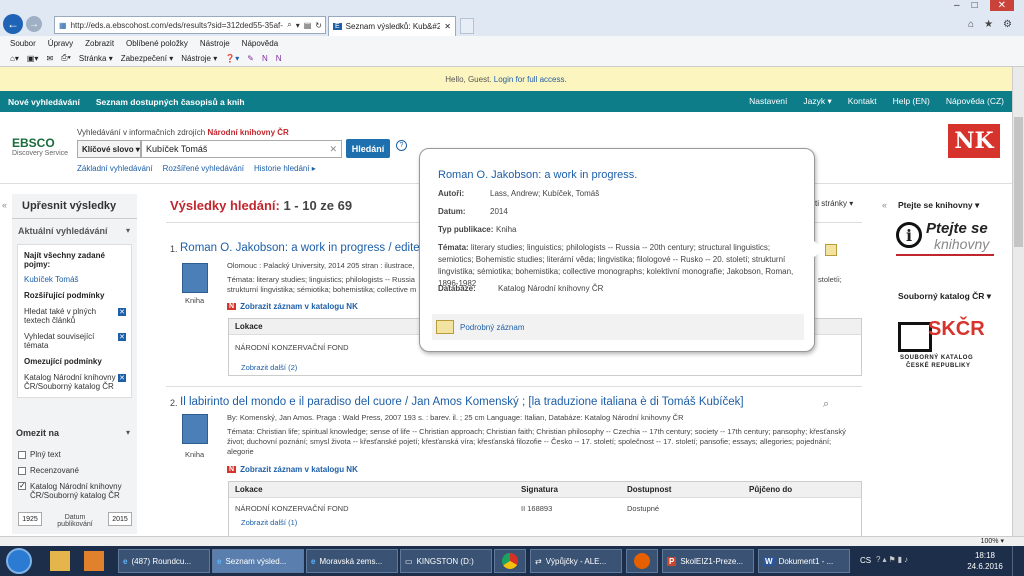 The image size is (1024, 576). Describe the element at coordinates (392, 26) in the screenshot. I see `browser-tab: E Seznam výsledků: Kub&#23... ✕` at that location.